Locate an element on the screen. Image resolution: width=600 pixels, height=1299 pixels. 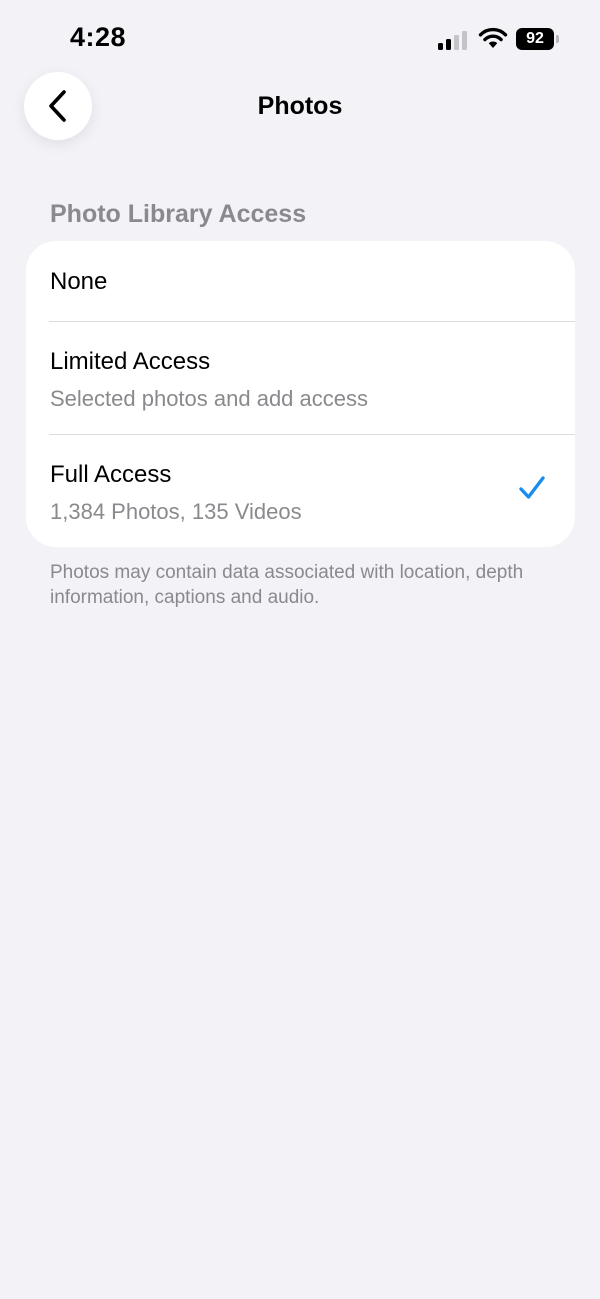
option-title: None is located at coordinates (79, 281).